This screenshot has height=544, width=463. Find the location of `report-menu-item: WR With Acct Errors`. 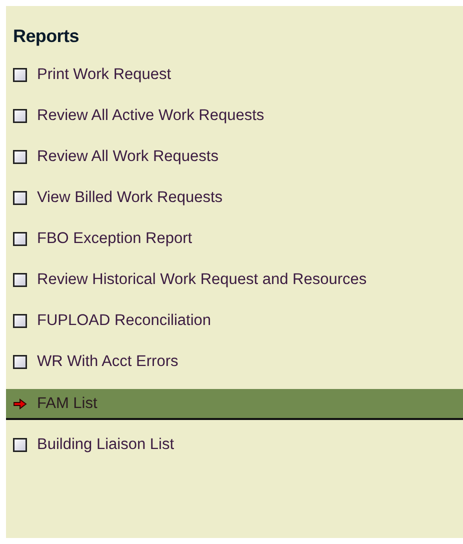

report-menu-item: WR With Acct Errors is located at coordinates (234, 362).